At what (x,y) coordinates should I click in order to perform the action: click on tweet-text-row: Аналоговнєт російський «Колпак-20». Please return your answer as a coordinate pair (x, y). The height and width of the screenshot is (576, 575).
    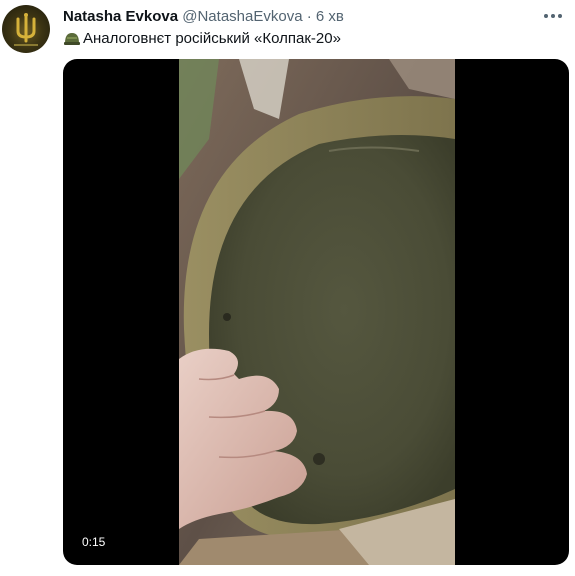
    Looking at the image, I should click on (202, 39).